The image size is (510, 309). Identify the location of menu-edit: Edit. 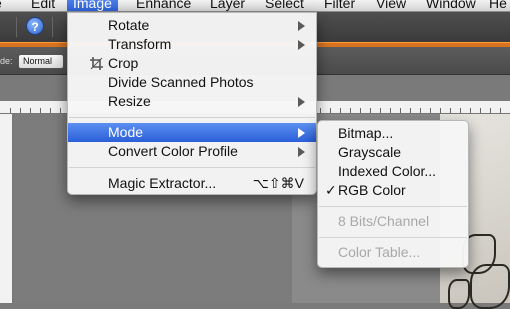
(43, 5).